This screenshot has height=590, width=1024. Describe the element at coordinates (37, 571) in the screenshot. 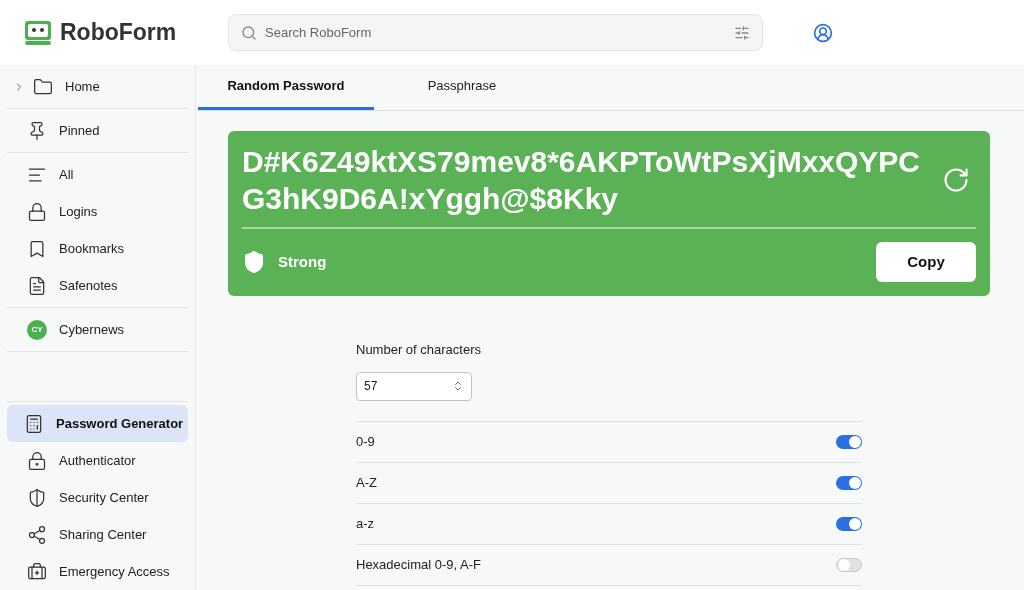

I see `medkit-icon` at that location.